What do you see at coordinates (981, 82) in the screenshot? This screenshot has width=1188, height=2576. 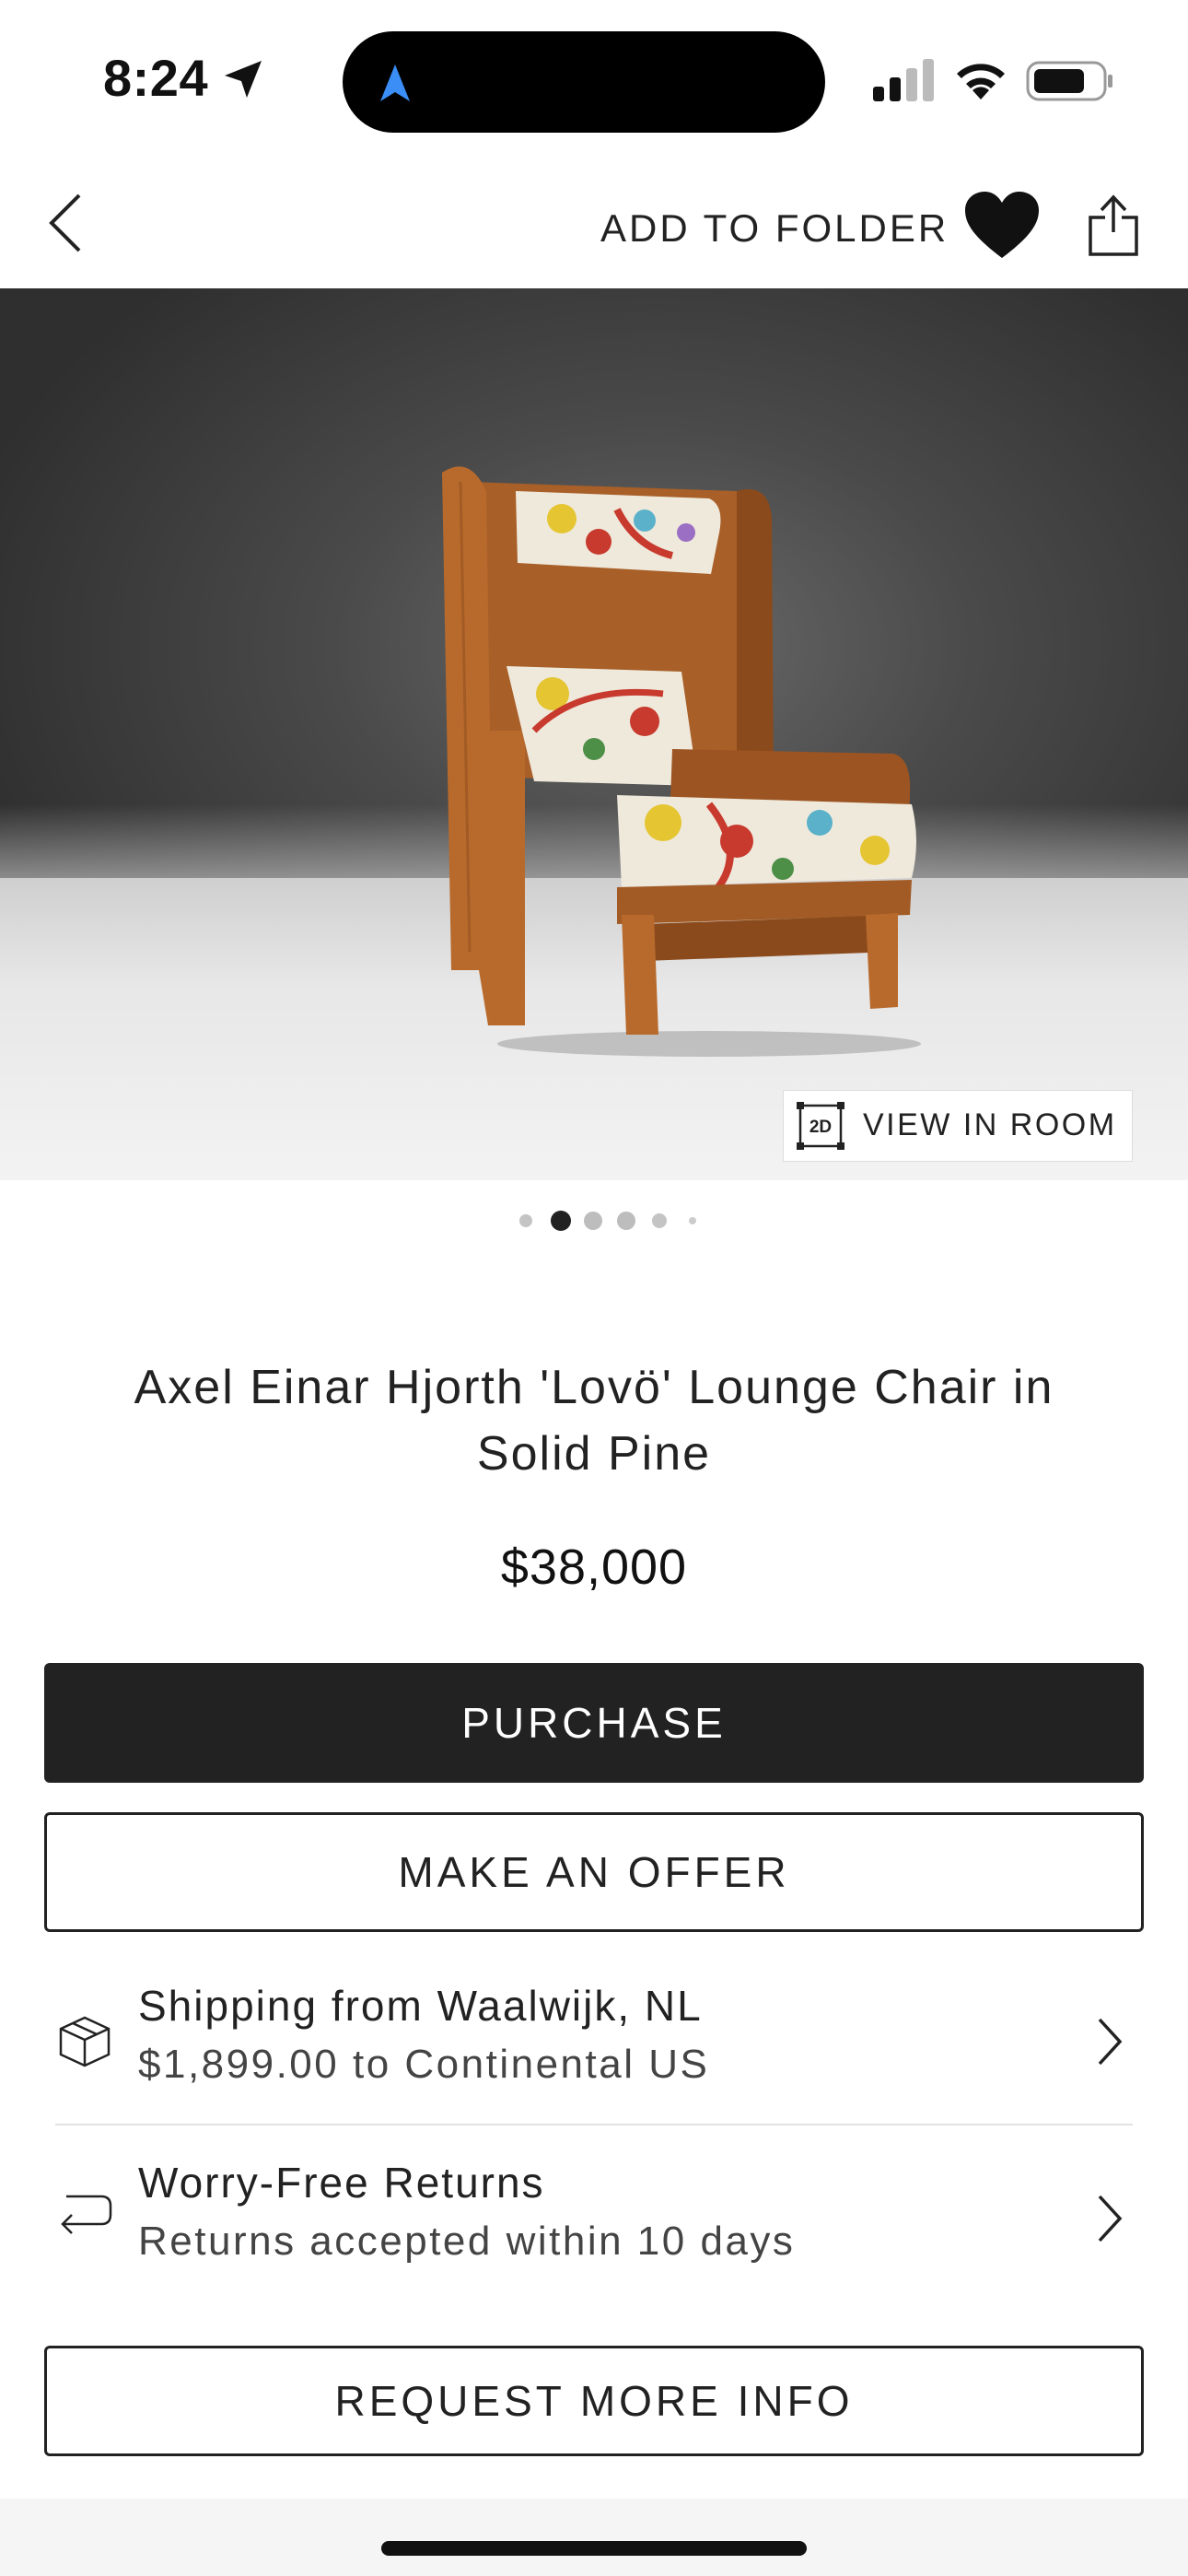 I see `wifi-icon` at bounding box center [981, 82].